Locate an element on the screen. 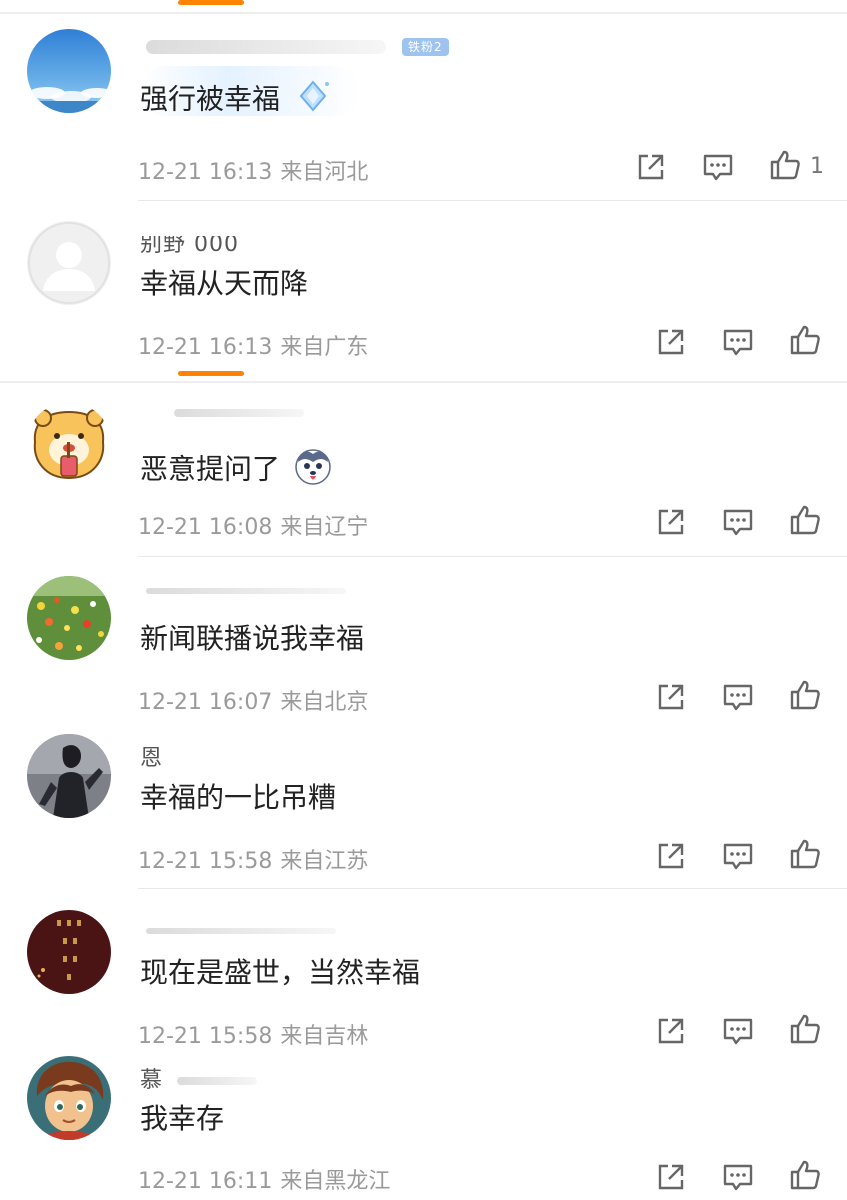 Image resolution: width=847 pixels, height=1200 pixels. comment-text-value: 强行被幸福 is located at coordinates (210, 99).